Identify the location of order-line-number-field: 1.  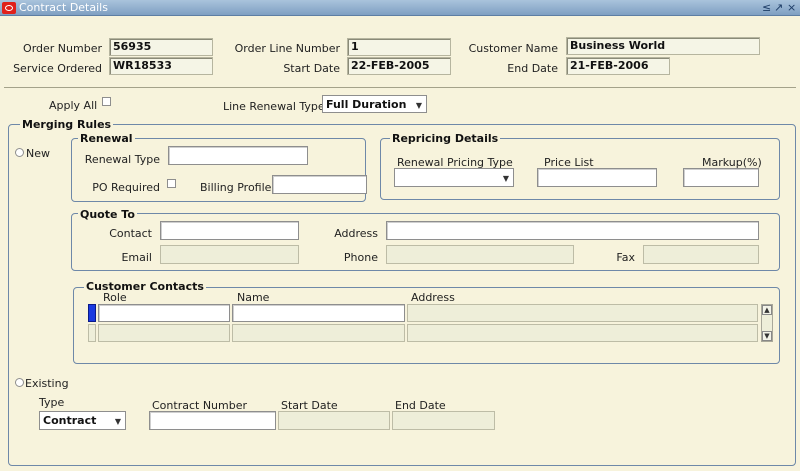
(399, 47).